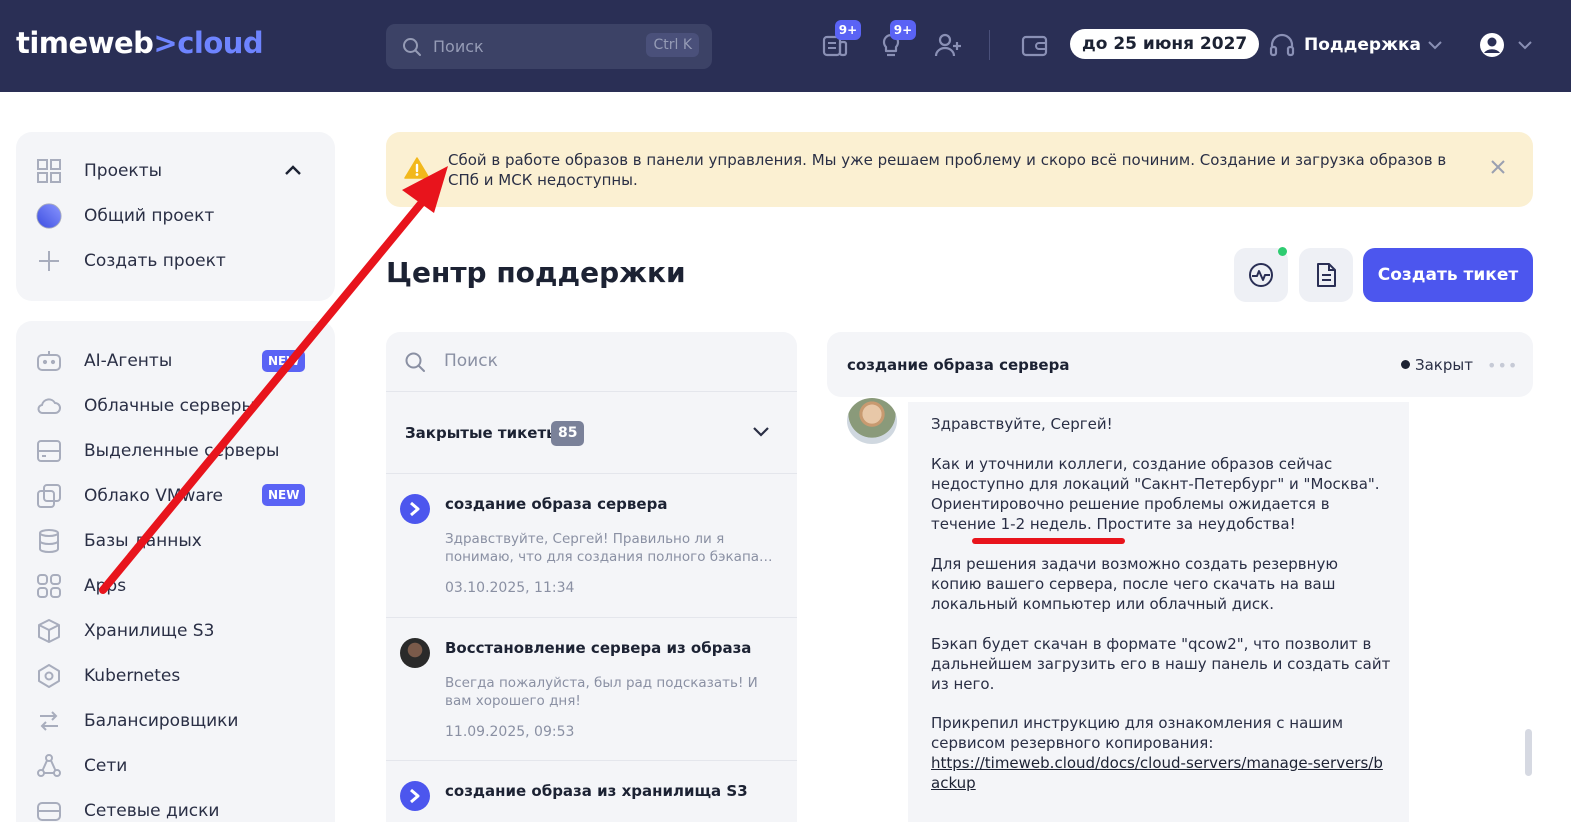 The image size is (1571, 822). Describe the element at coordinates (1048, 541) in the screenshot. I see `annotation-underline` at that location.